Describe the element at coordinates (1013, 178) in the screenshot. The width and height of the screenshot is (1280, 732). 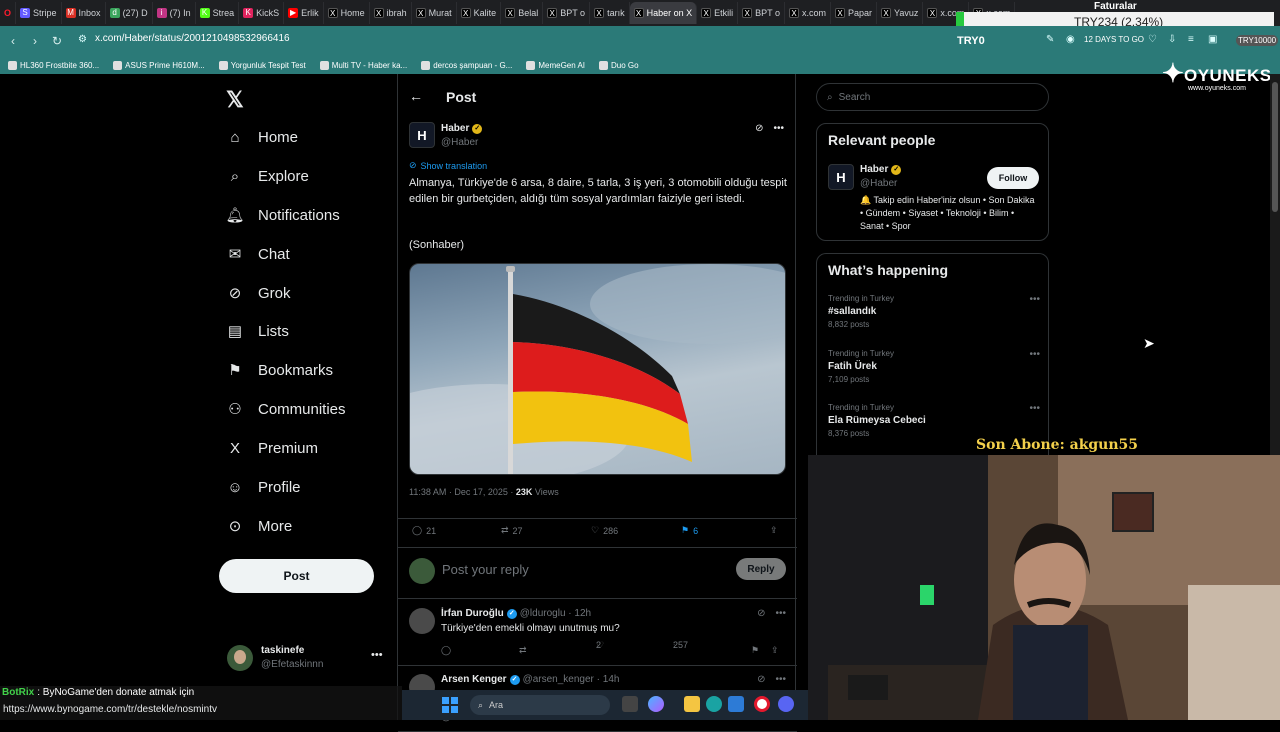
I see `follow-button: Follow` at that location.